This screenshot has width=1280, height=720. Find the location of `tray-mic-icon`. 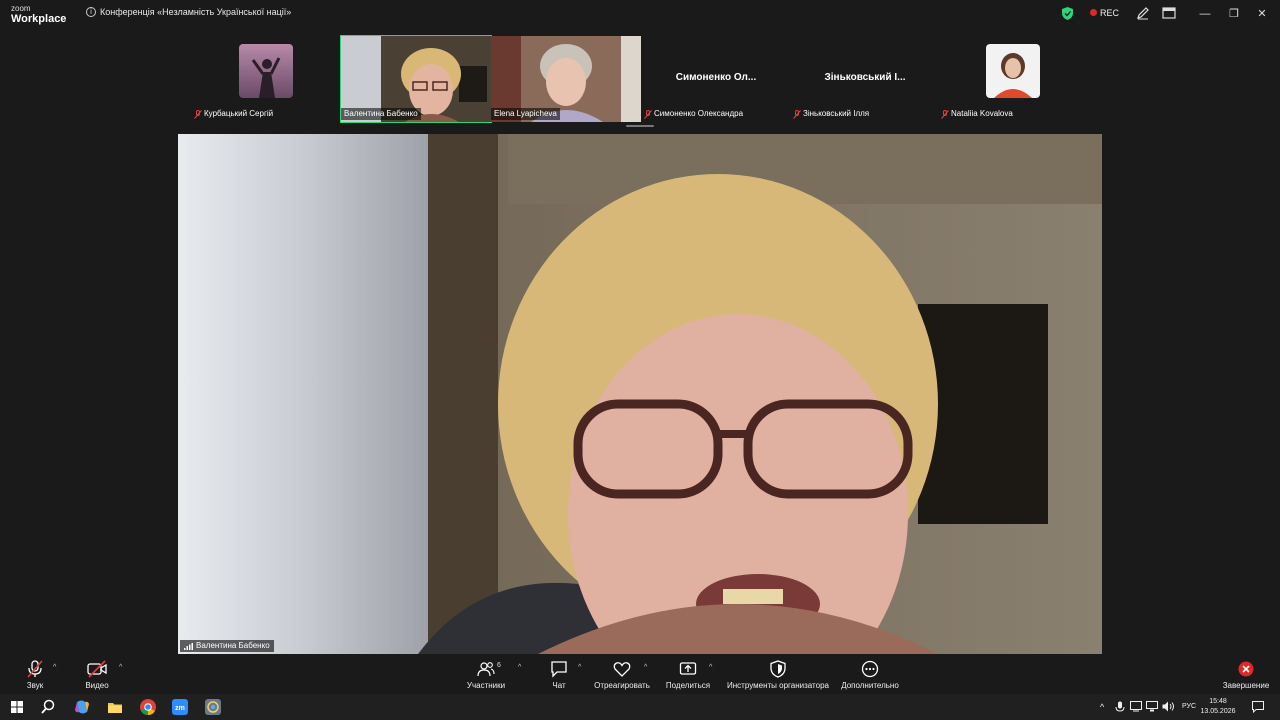

tray-mic-icon is located at coordinates (1120, 707).